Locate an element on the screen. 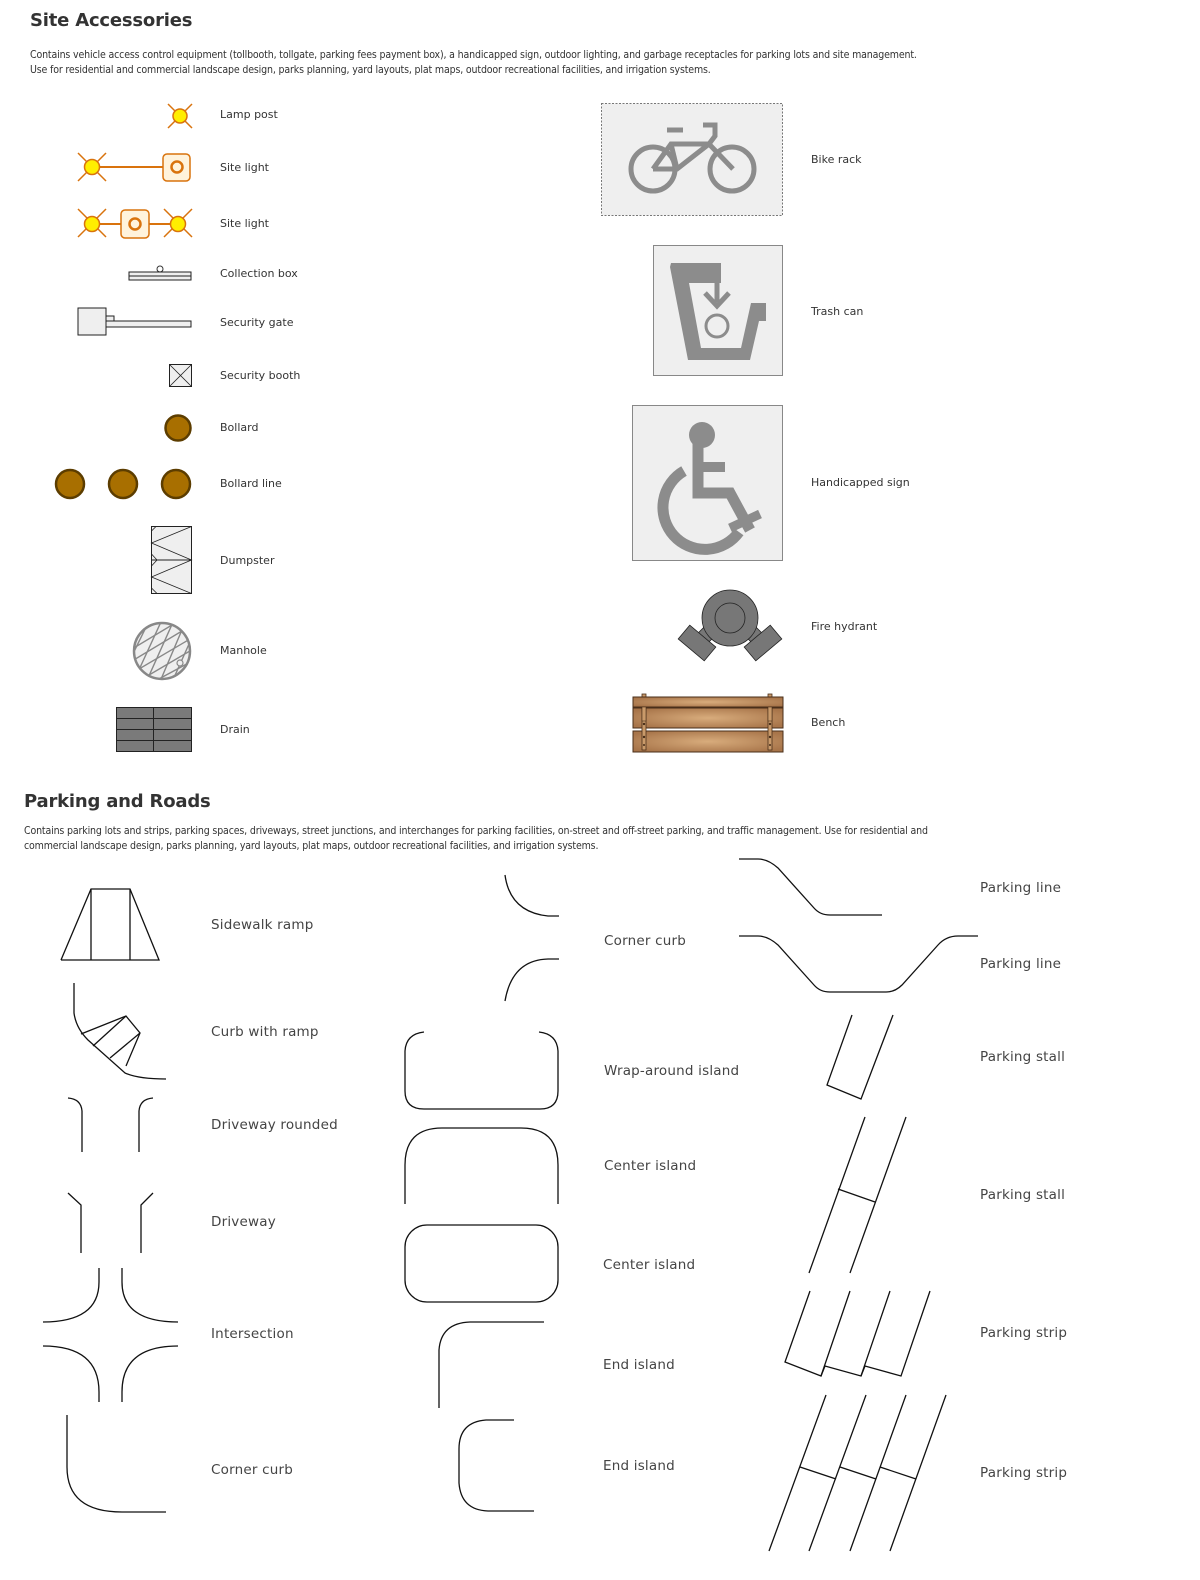 This screenshot has height=1580, width=1200. item-label: Bench is located at coordinates (828, 722).